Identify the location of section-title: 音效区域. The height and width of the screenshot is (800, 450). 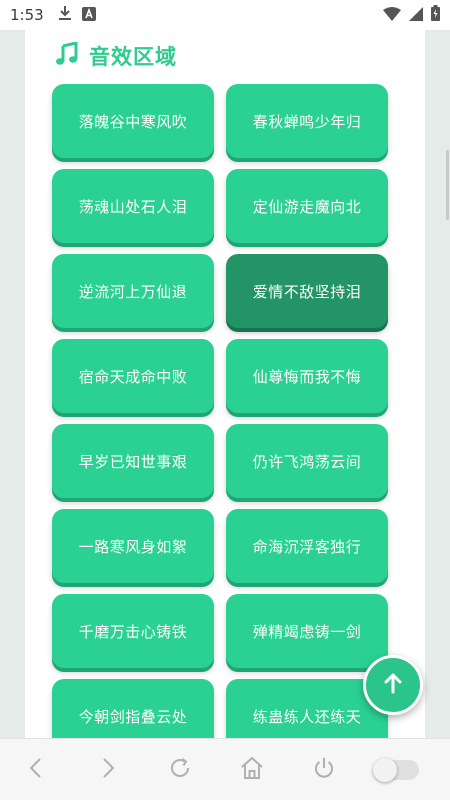
(133, 57).